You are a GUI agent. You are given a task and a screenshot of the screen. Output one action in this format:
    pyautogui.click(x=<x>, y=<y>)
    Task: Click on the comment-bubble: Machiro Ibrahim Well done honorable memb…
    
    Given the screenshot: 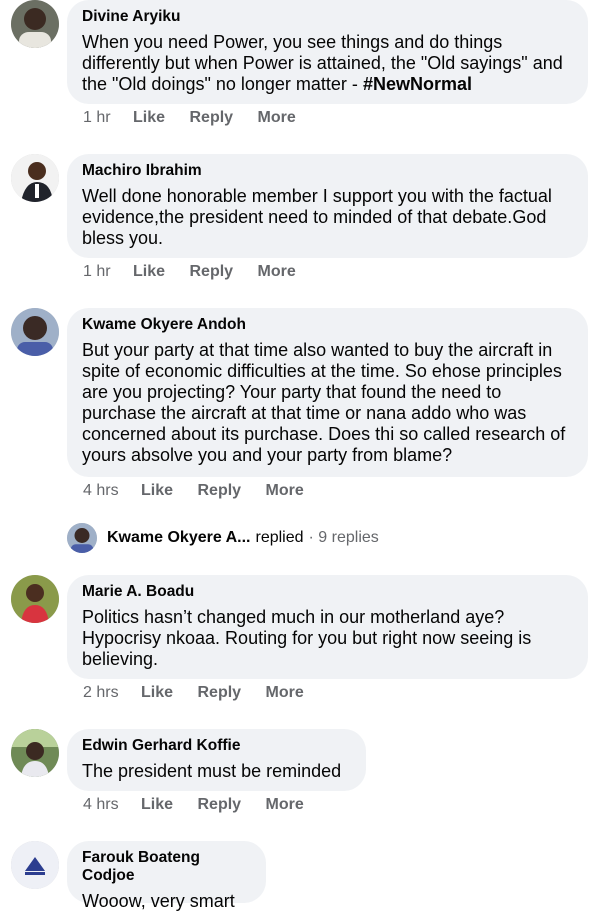 What is the action you would take?
    pyautogui.click(x=327, y=206)
    